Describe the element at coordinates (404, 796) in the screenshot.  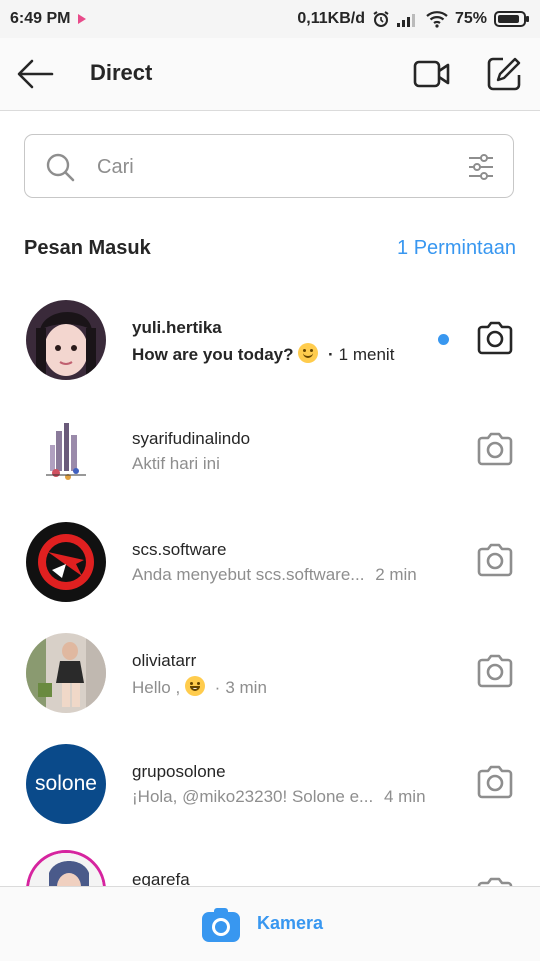
I see `message-time: 4 min` at that location.